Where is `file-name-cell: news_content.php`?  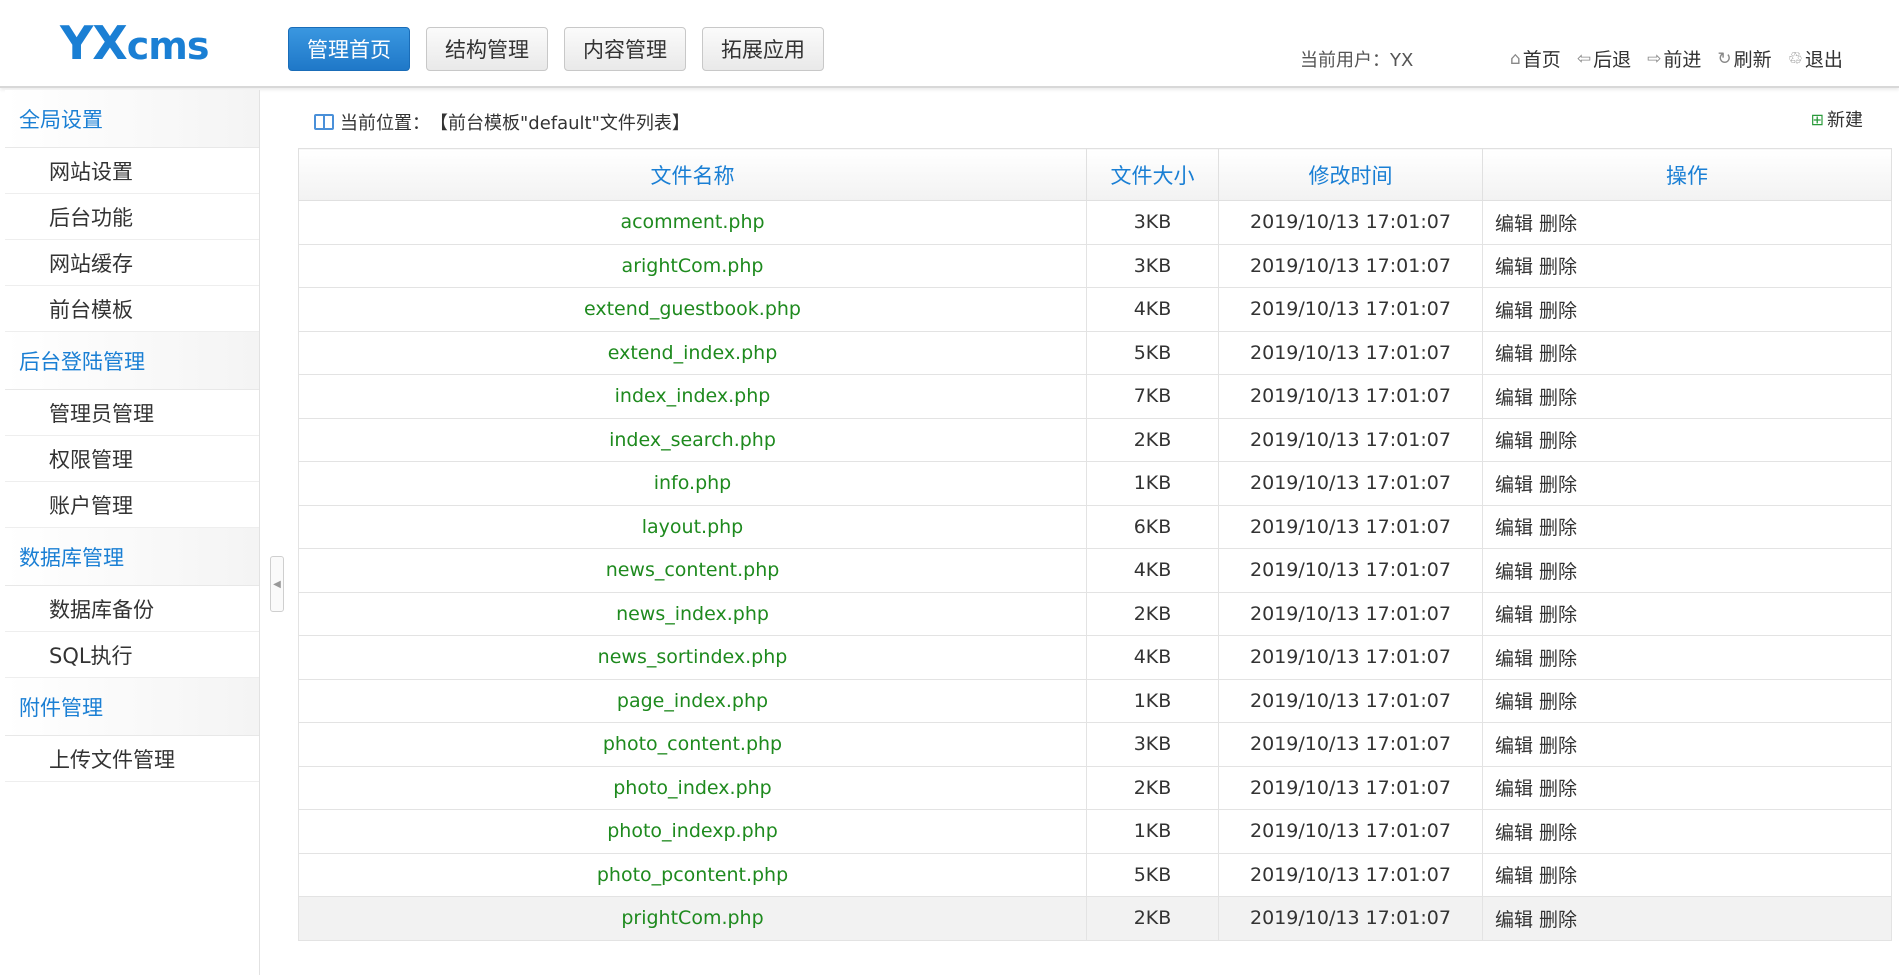
file-name-cell: news_content.php is located at coordinates (692, 570).